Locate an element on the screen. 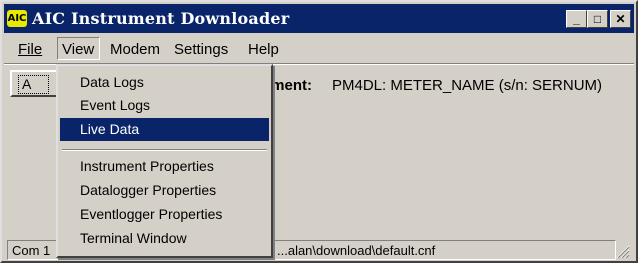 This screenshot has height=267, width=642. menu-item-data-logs: Data Logs is located at coordinates (164, 82).